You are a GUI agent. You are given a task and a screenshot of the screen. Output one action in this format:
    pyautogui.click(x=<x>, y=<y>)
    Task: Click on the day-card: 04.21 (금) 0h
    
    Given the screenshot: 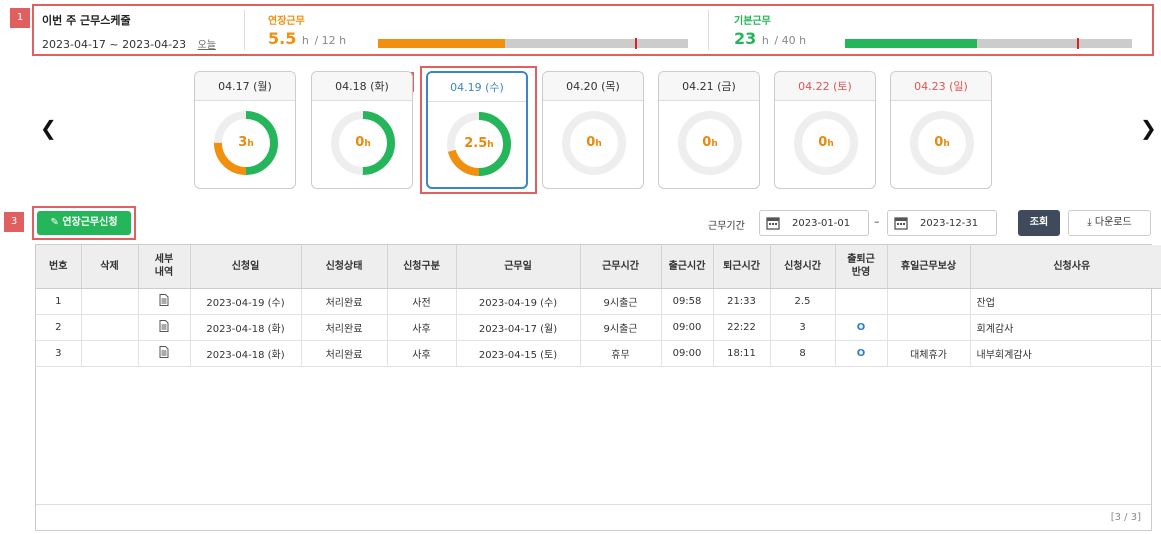 What is the action you would take?
    pyautogui.click(x=709, y=130)
    